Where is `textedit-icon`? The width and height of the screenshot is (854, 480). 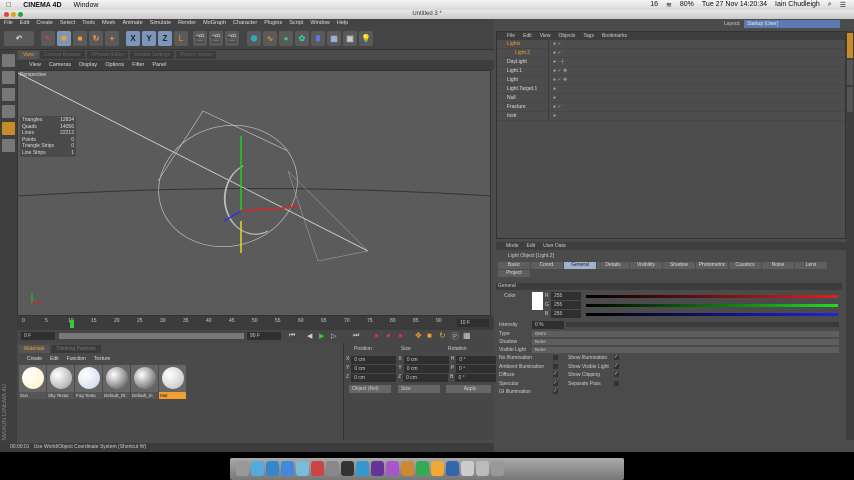 textedit-icon is located at coordinates (467, 468).